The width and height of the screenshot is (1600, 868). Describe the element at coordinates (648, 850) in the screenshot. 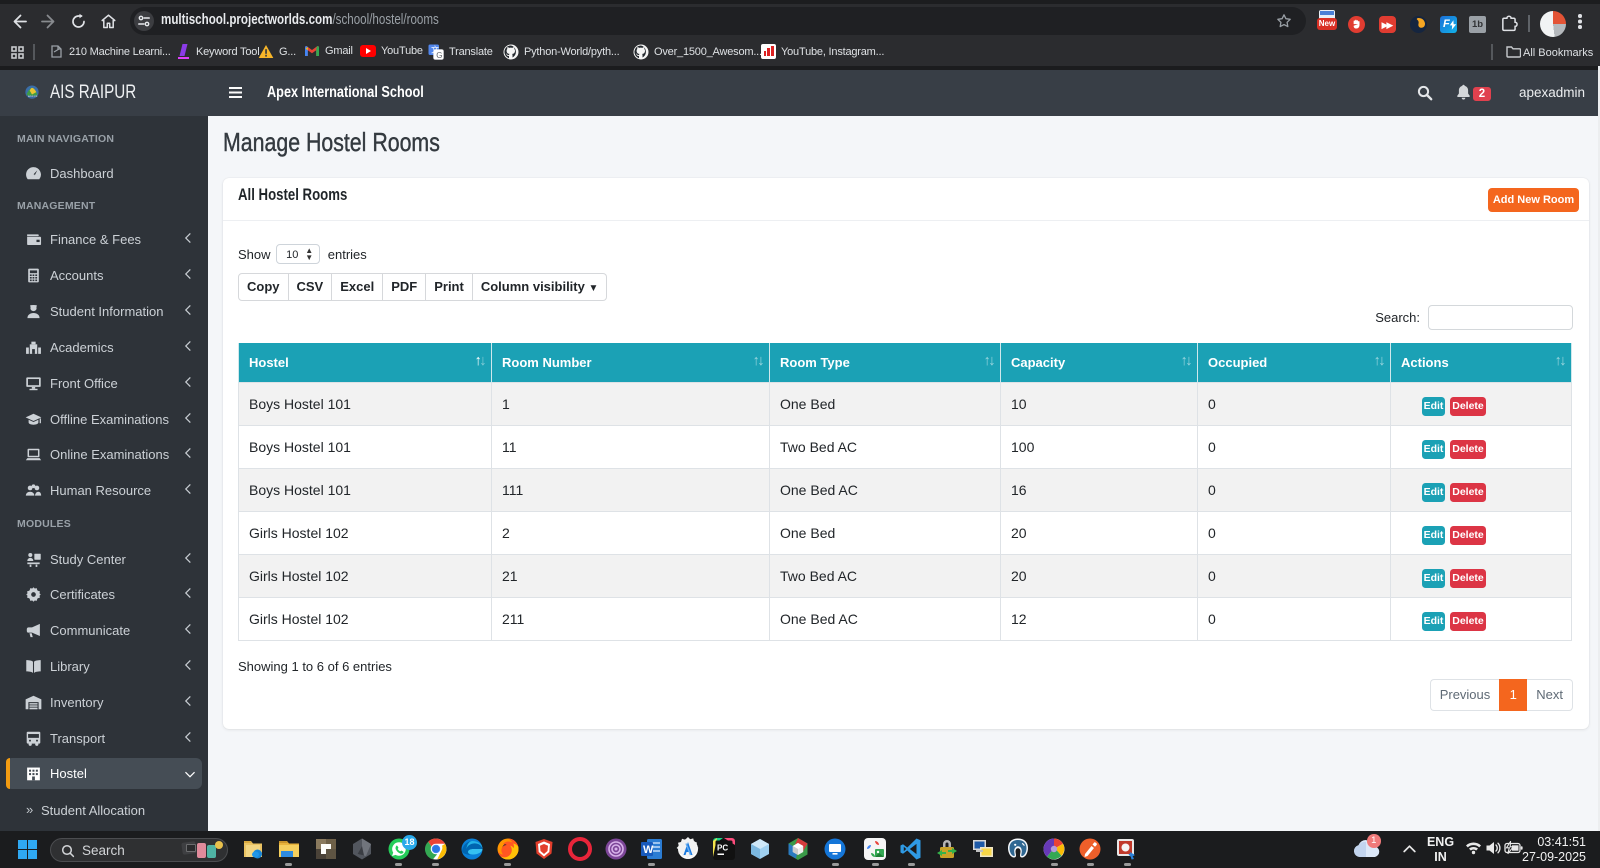

I see `svg-text: W` at that location.